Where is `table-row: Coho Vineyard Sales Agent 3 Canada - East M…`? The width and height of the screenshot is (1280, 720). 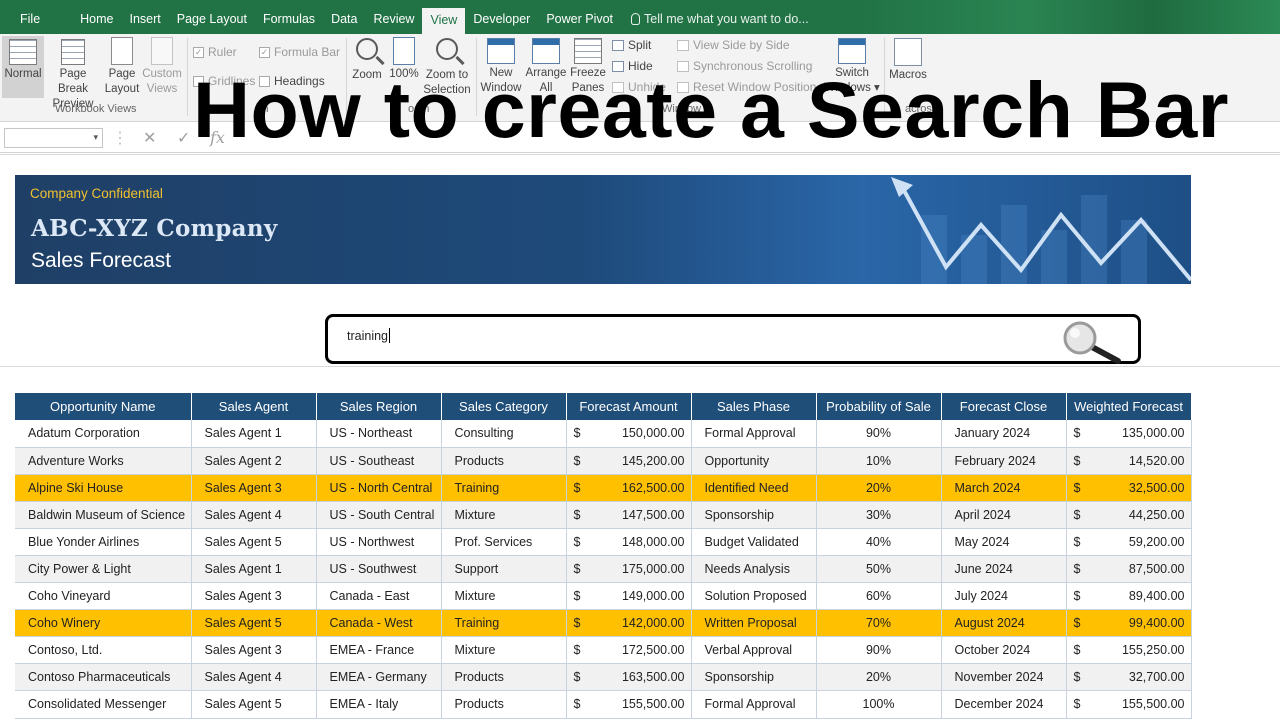
table-row: Coho Vineyard Sales Agent 3 Canada - East M… is located at coordinates (603, 596).